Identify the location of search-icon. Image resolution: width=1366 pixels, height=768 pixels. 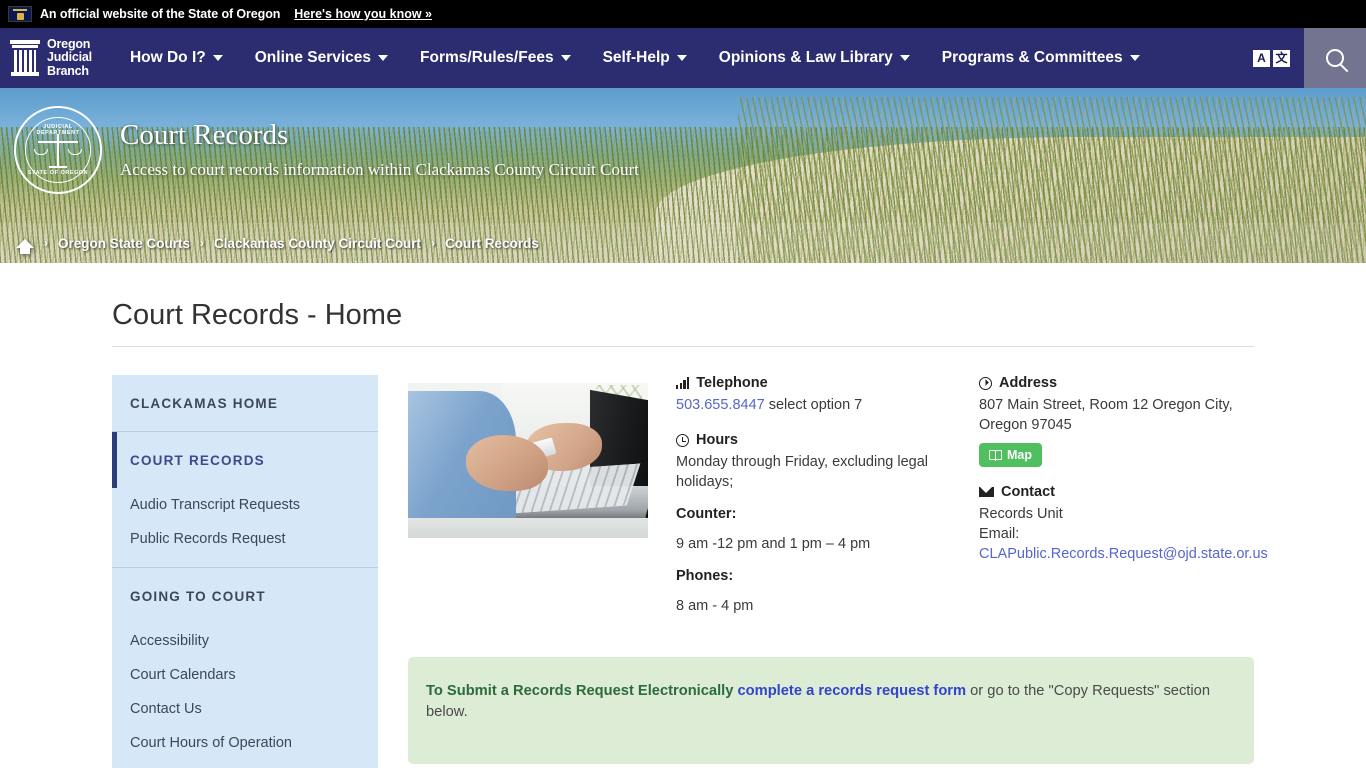
(1335, 58).